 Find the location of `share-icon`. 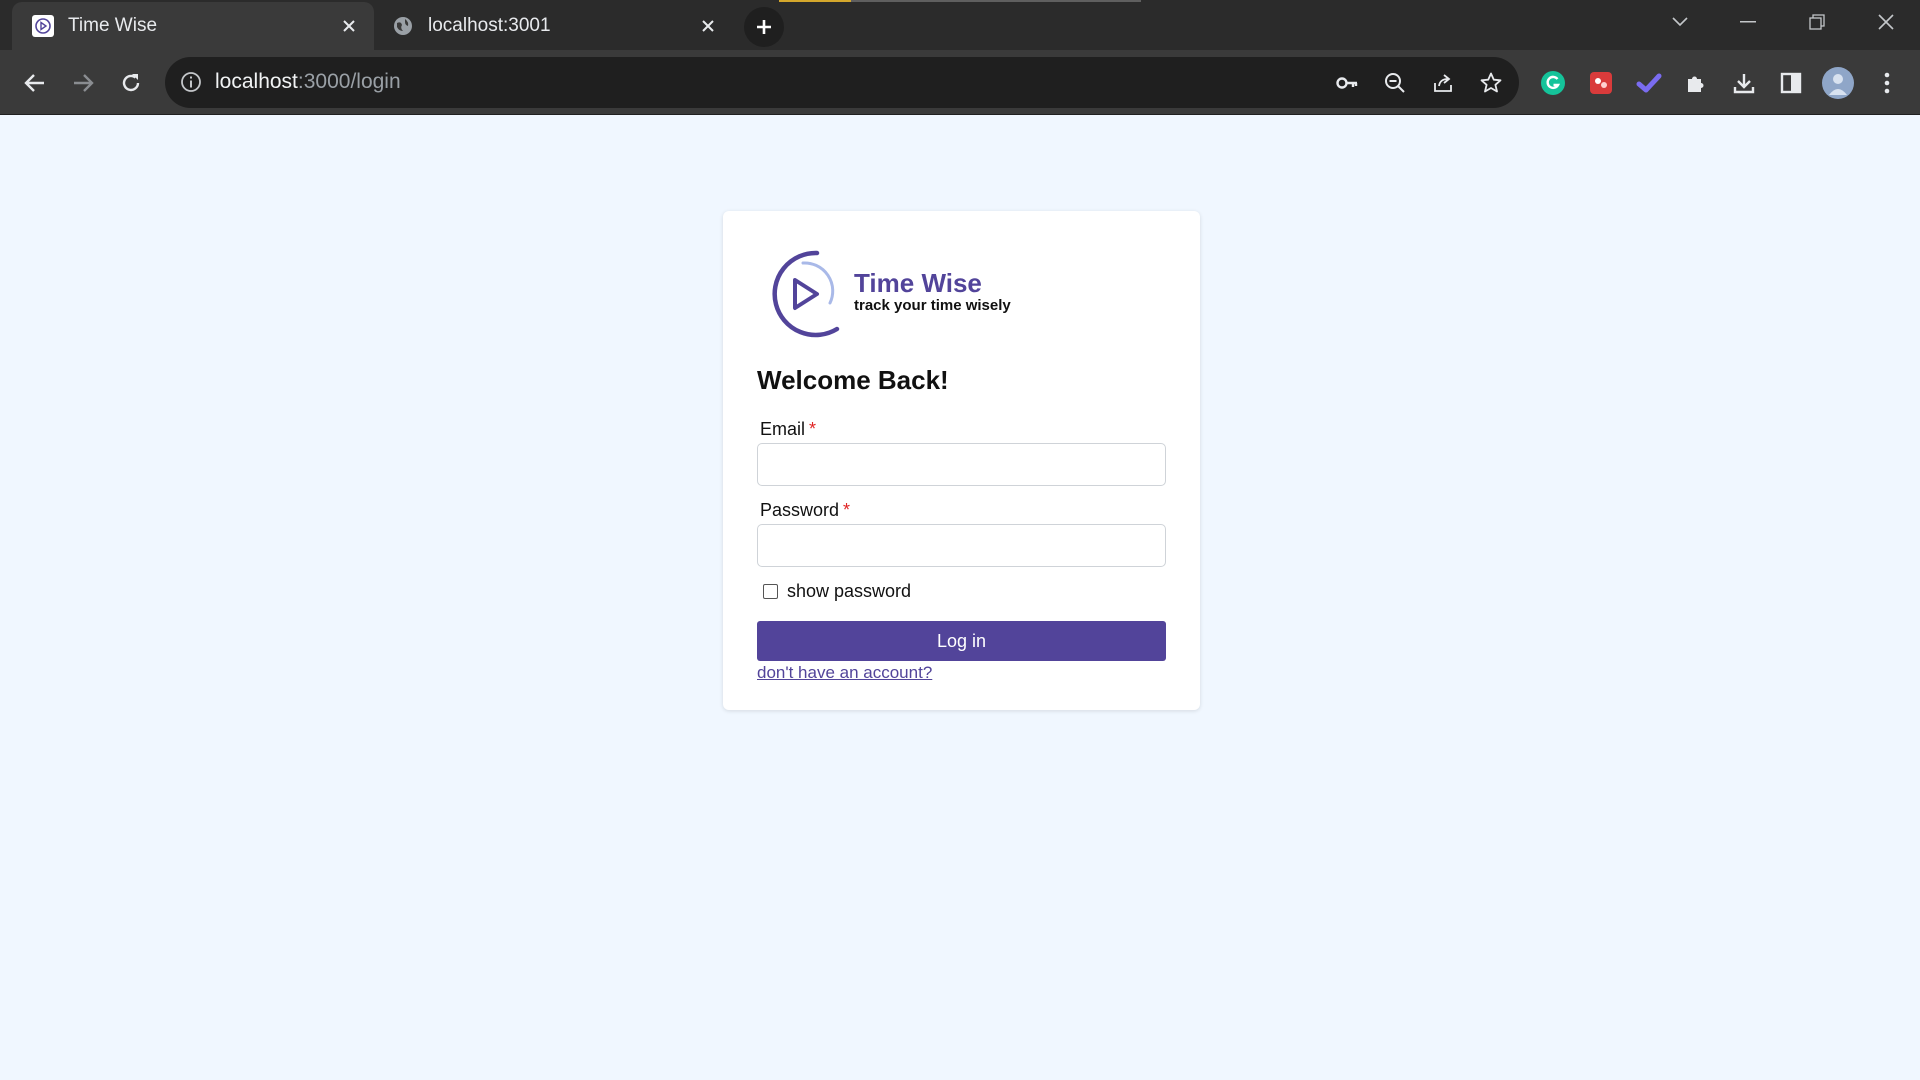

share-icon is located at coordinates (1443, 83).